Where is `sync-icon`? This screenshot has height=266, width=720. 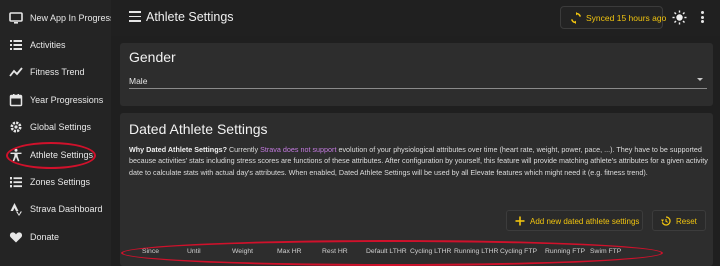
sync-icon is located at coordinates (576, 18).